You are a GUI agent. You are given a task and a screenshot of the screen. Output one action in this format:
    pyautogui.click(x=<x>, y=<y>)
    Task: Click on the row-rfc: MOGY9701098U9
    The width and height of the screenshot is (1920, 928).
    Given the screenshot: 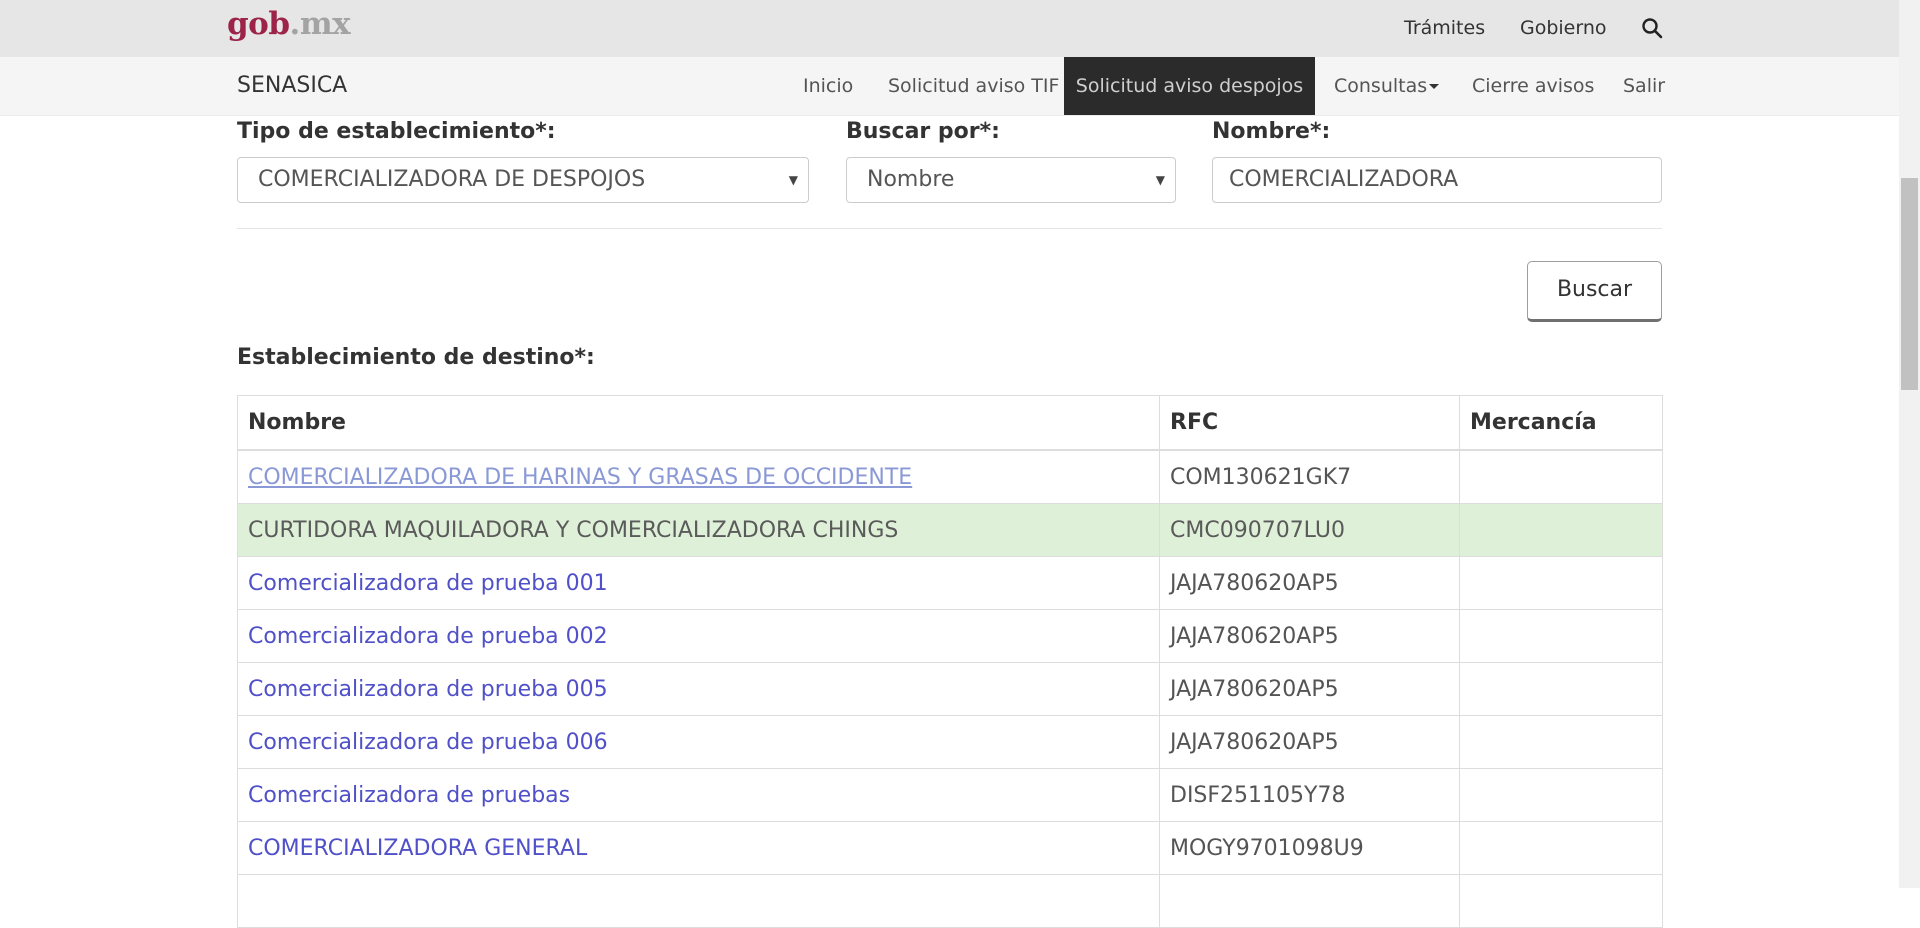 What is the action you would take?
    pyautogui.click(x=1309, y=848)
    